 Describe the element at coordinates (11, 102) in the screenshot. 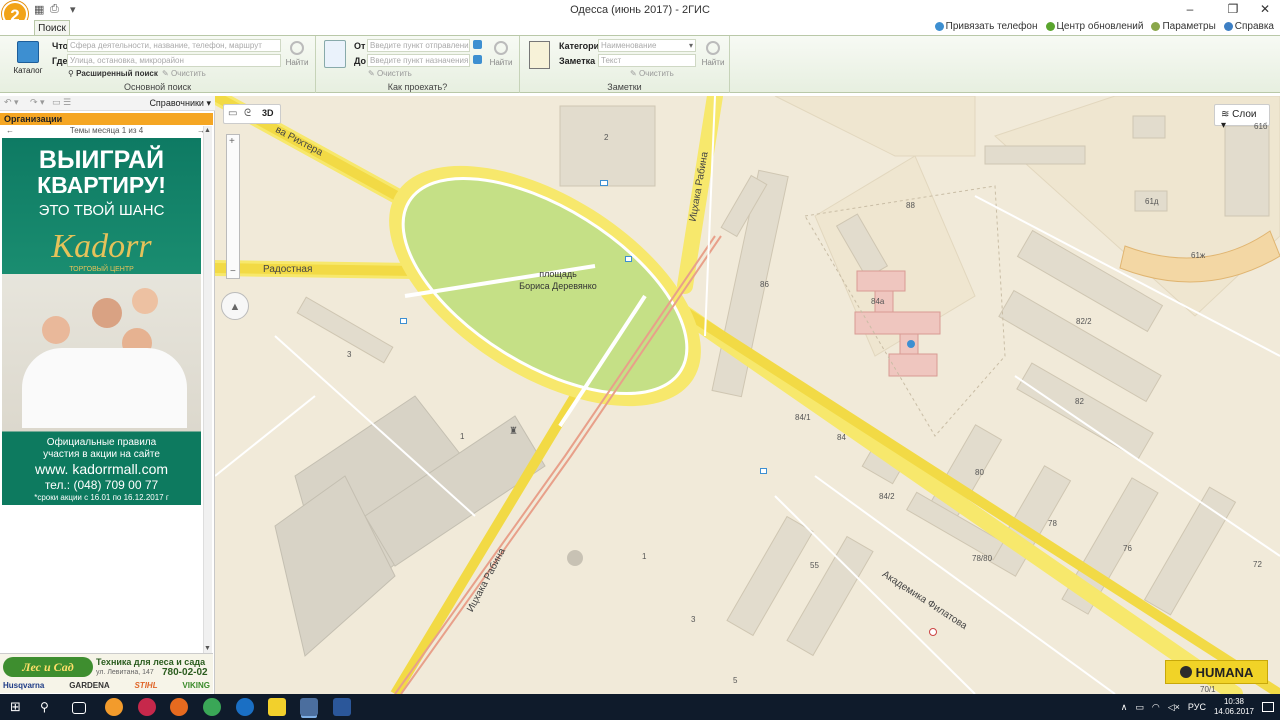

I see `back-icon: ↶ ▾` at that location.